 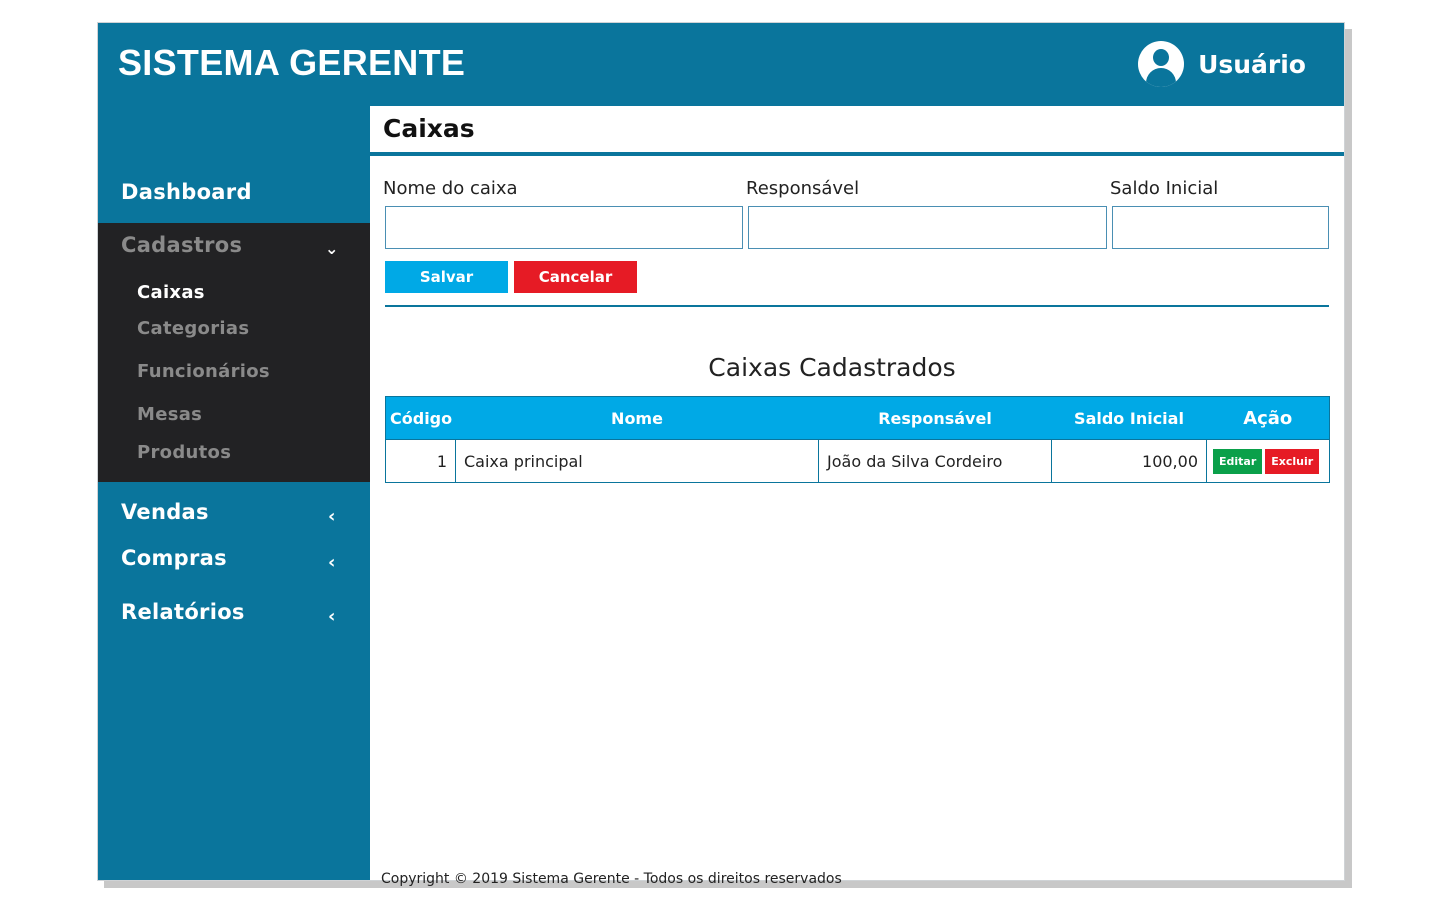 I want to click on app-title: SISTEMA GERENTE, so click(x=292, y=62).